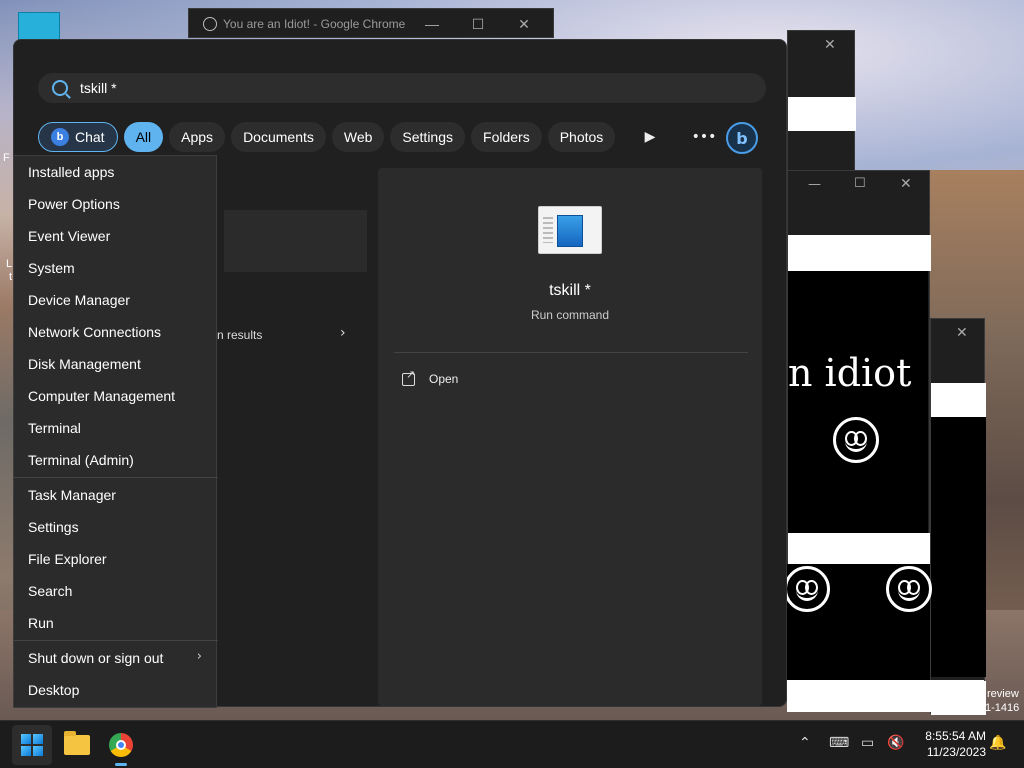  What do you see at coordinates (71, 172) in the screenshot?
I see `menu-item-installed-apps: Installed apps` at bounding box center [71, 172].